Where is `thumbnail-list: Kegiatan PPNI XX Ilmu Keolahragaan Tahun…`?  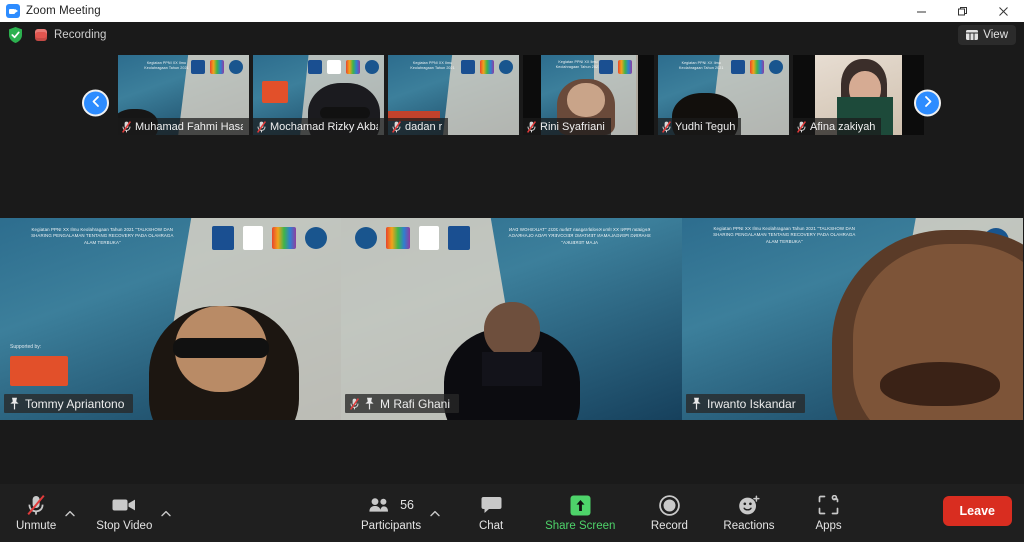
thumbnail-list: Kegiatan PPNI XX Ilmu Keolahragaan Tahun… is located at coordinates (521, 95).